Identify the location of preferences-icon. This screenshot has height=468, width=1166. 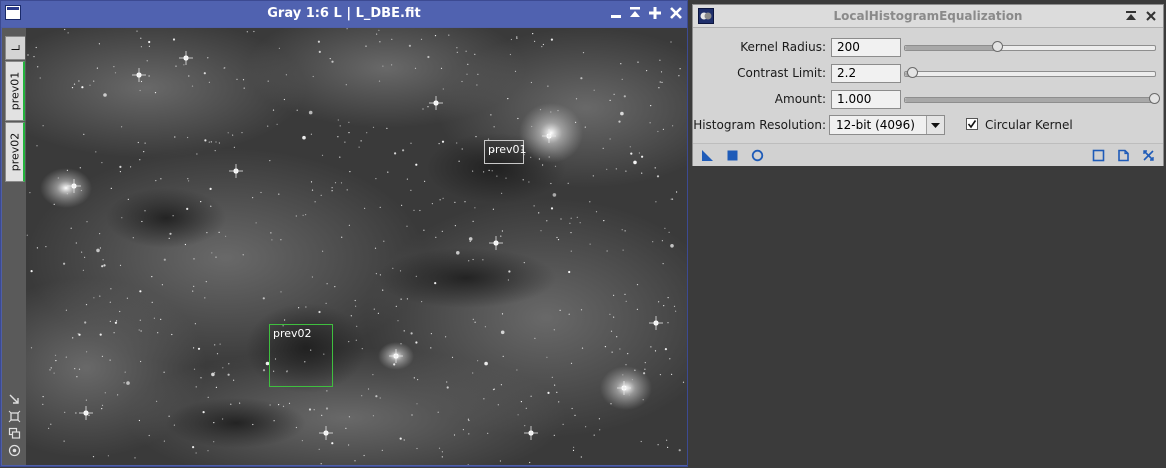
(1098, 155).